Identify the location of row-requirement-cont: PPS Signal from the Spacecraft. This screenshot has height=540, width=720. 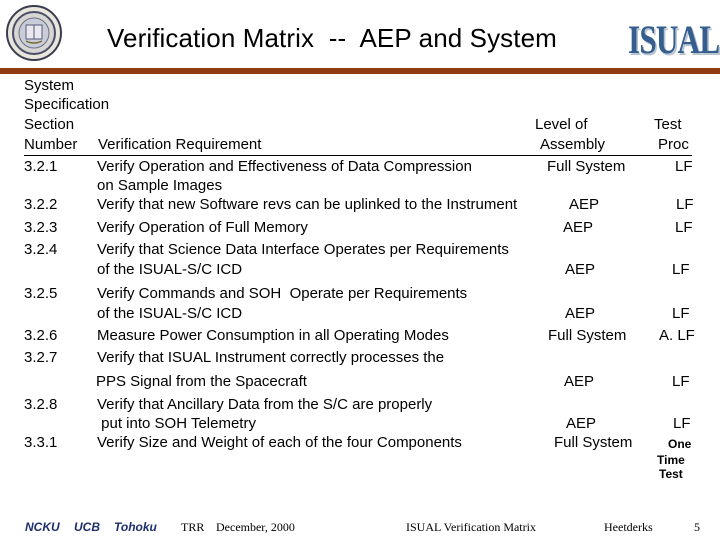
(201, 381).